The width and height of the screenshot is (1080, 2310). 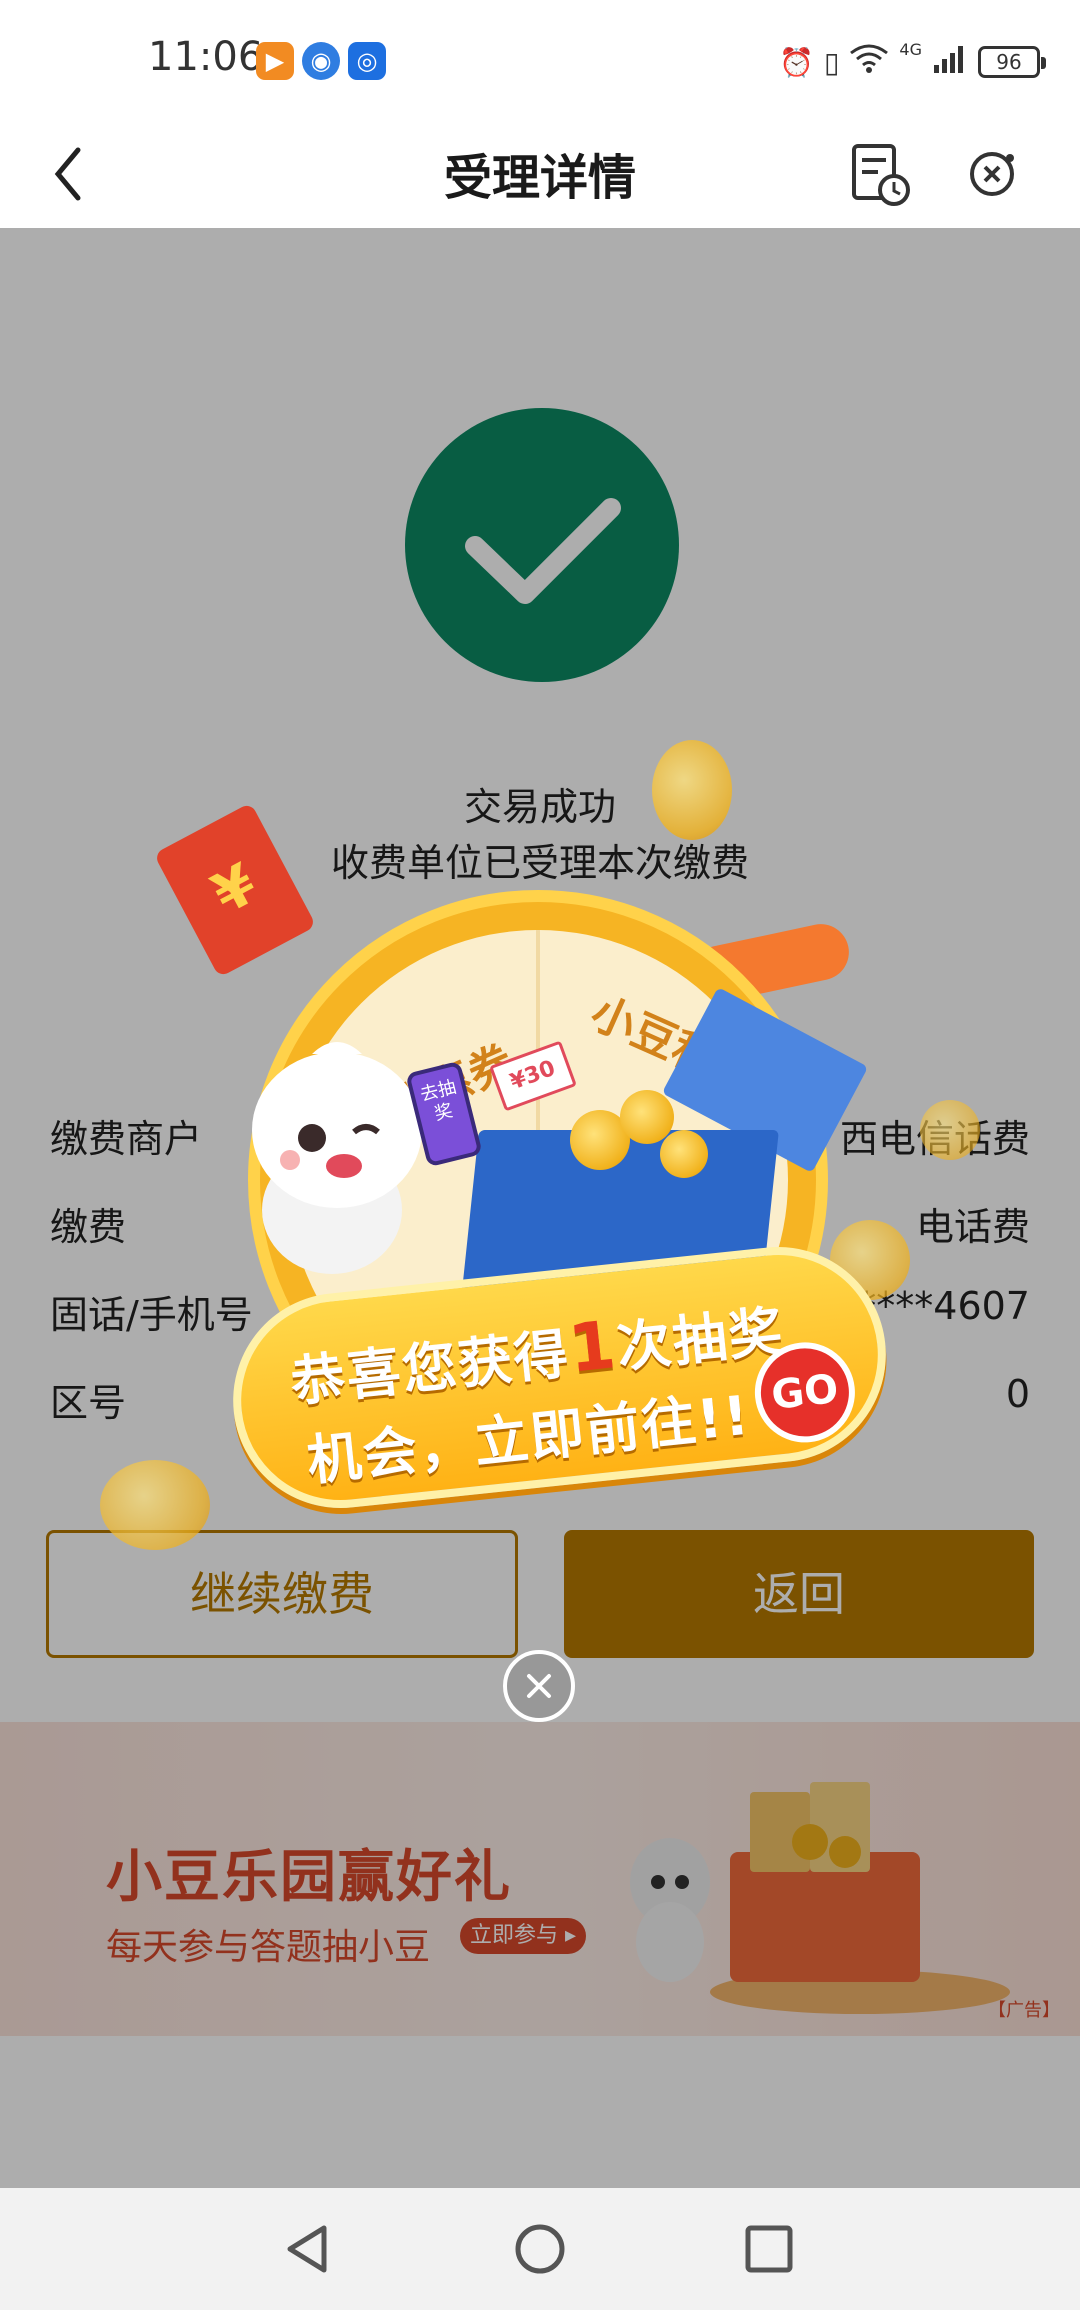 I want to click on close-circle-icon, so click(x=539, y=1686).